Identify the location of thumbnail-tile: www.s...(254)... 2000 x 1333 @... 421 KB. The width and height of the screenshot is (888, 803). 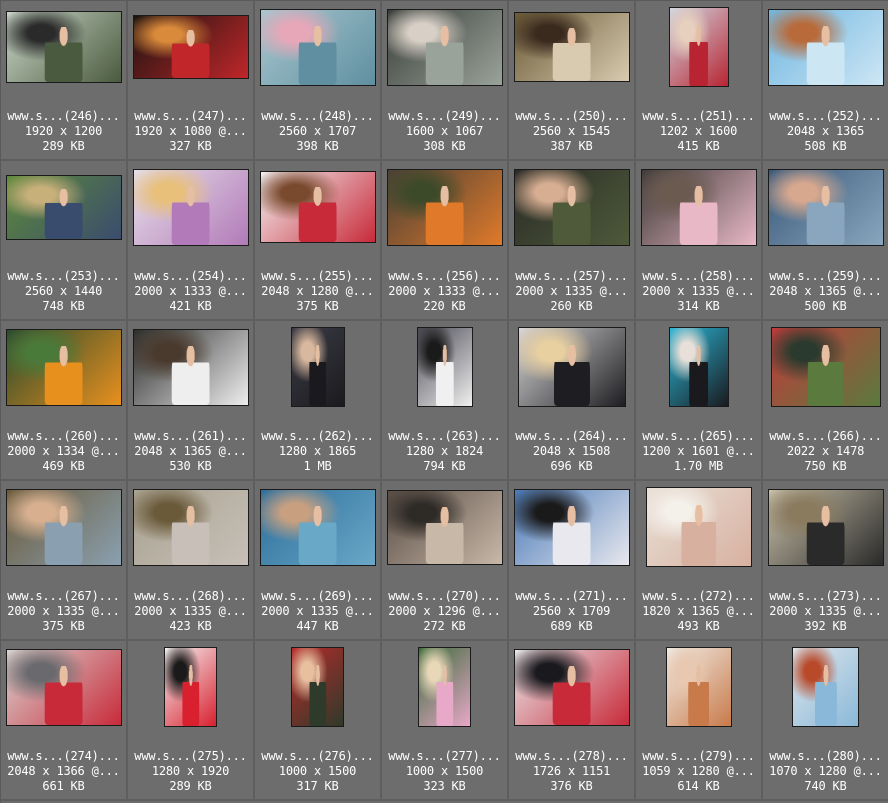
(191, 241).